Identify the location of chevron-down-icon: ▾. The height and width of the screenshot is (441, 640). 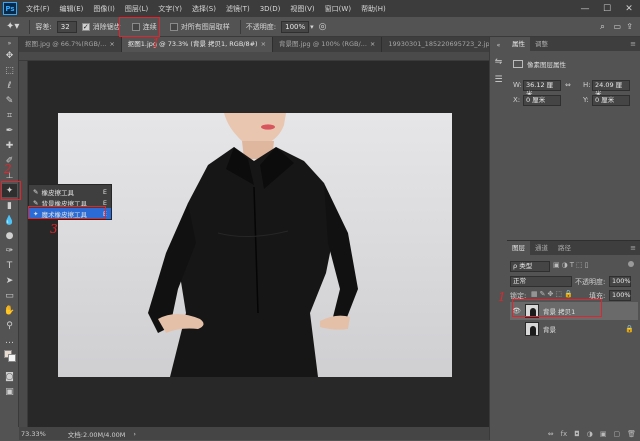
(312, 27).